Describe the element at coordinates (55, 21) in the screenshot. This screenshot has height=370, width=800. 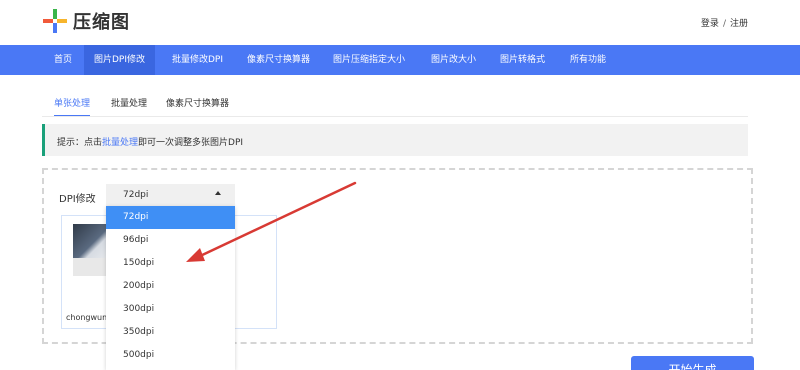
I see `logo-icon` at that location.